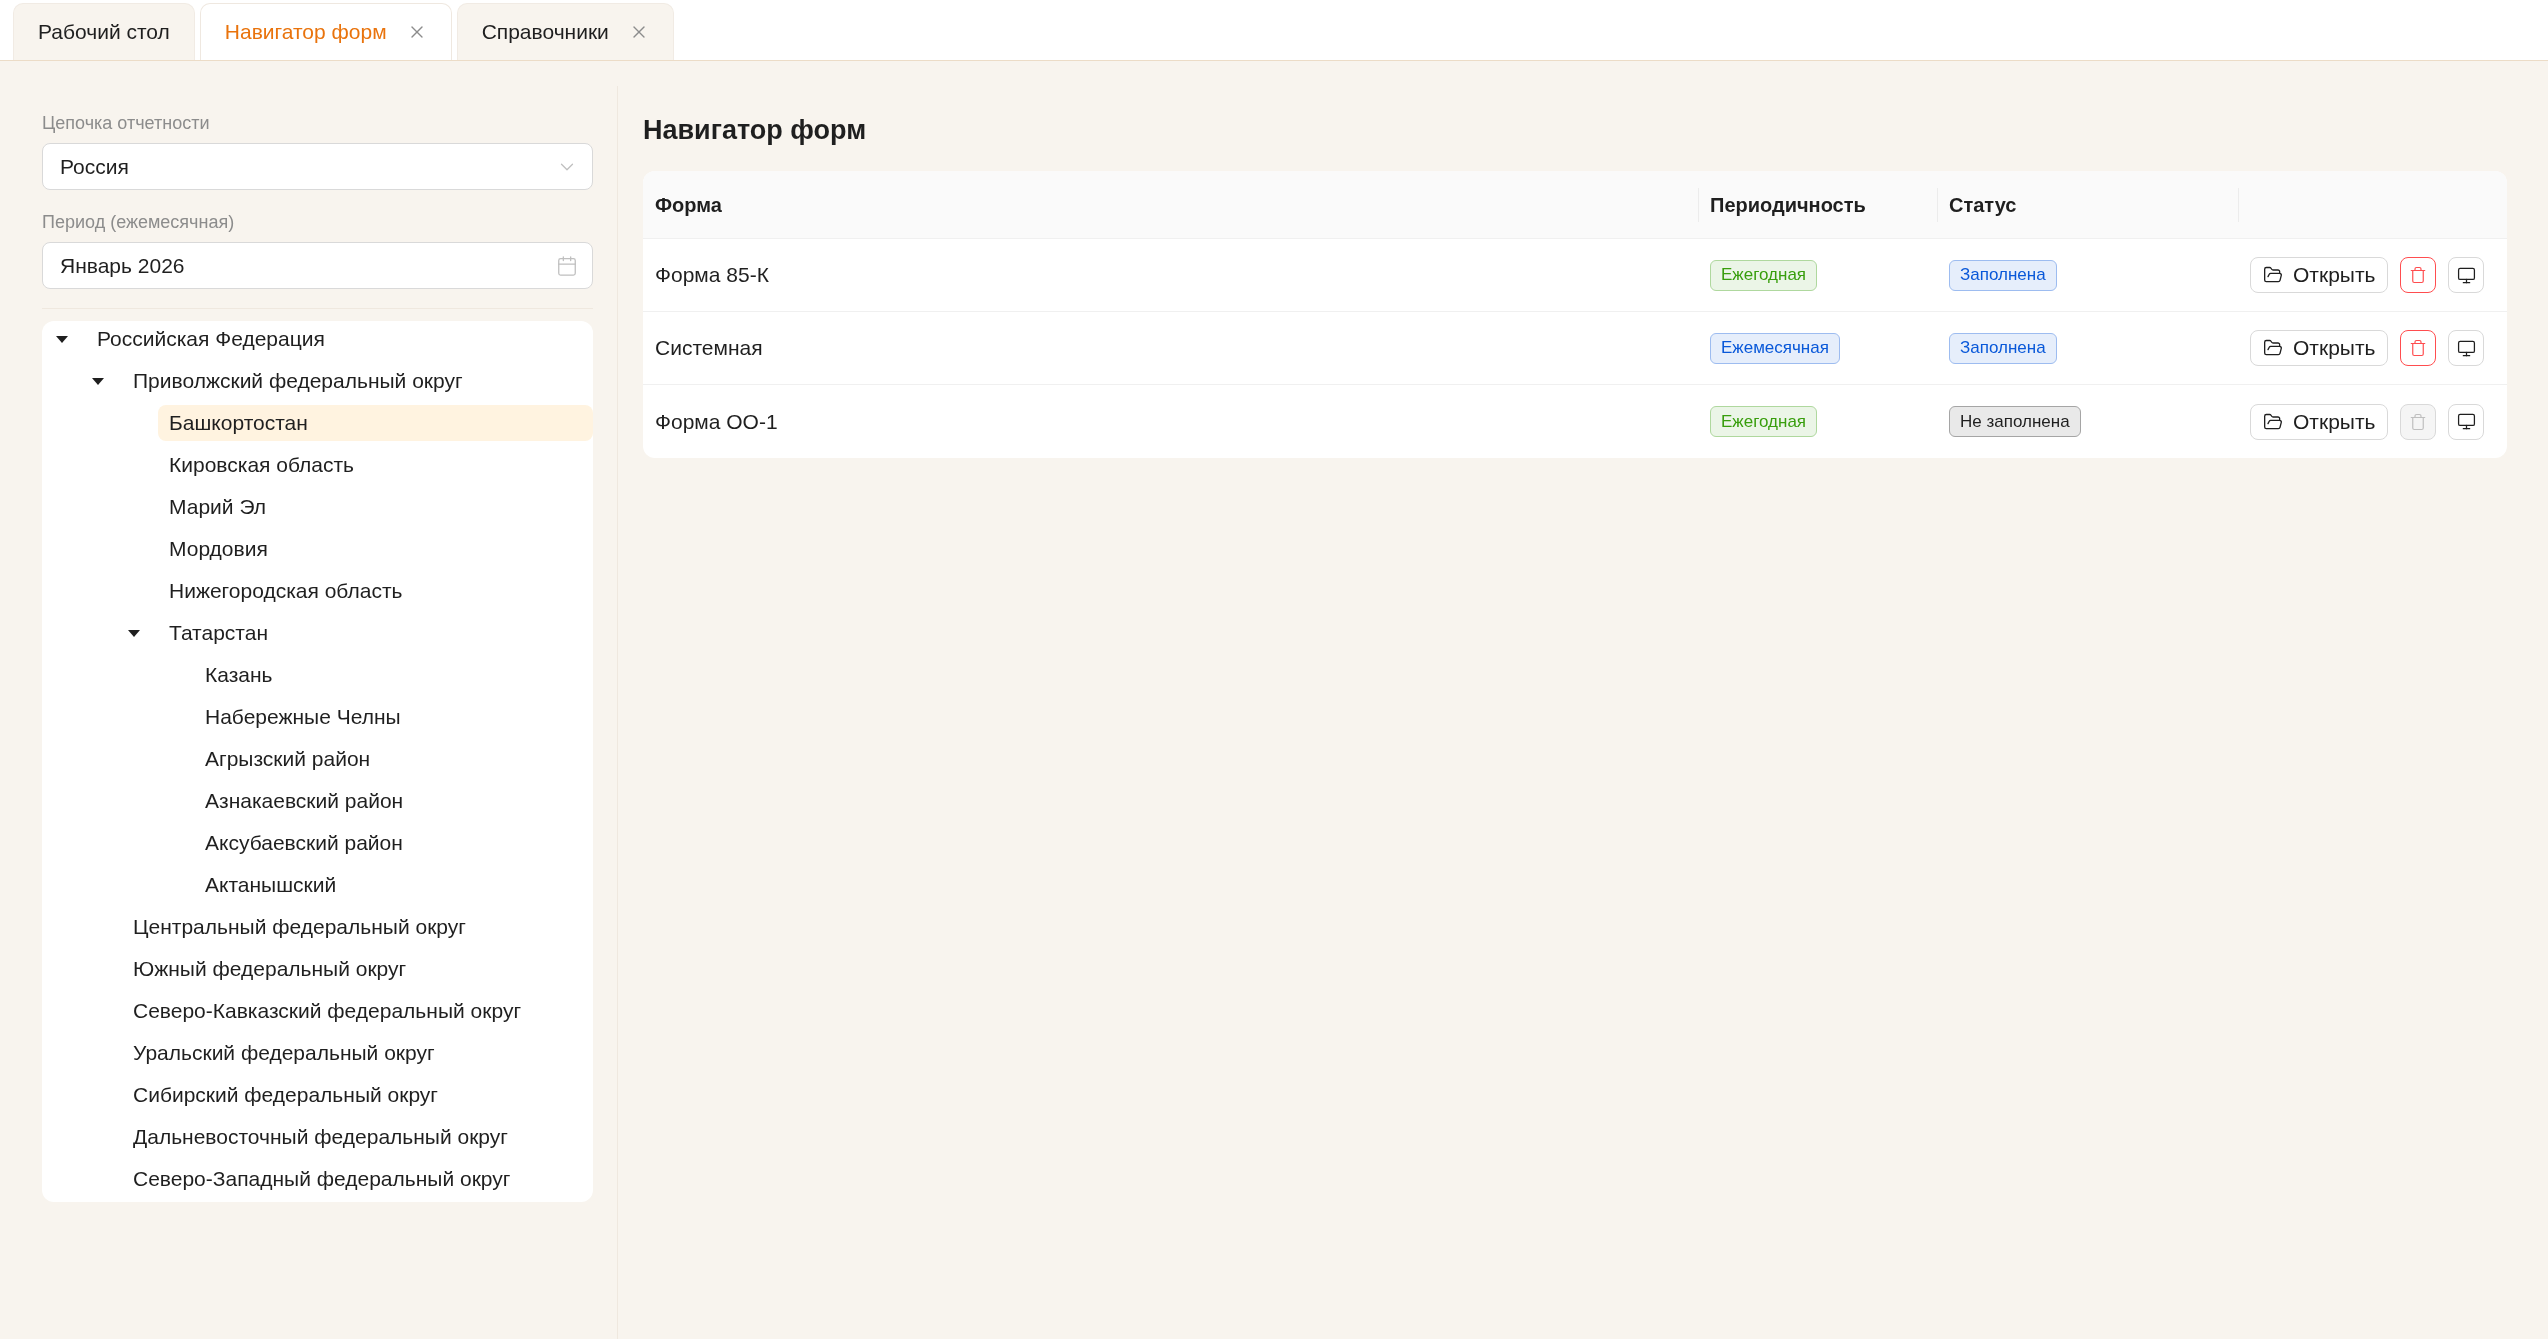 The image size is (2548, 1339). Describe the element at coordinates (393, 675) in the screenshot. I see `tree-item: Казань` at that location.